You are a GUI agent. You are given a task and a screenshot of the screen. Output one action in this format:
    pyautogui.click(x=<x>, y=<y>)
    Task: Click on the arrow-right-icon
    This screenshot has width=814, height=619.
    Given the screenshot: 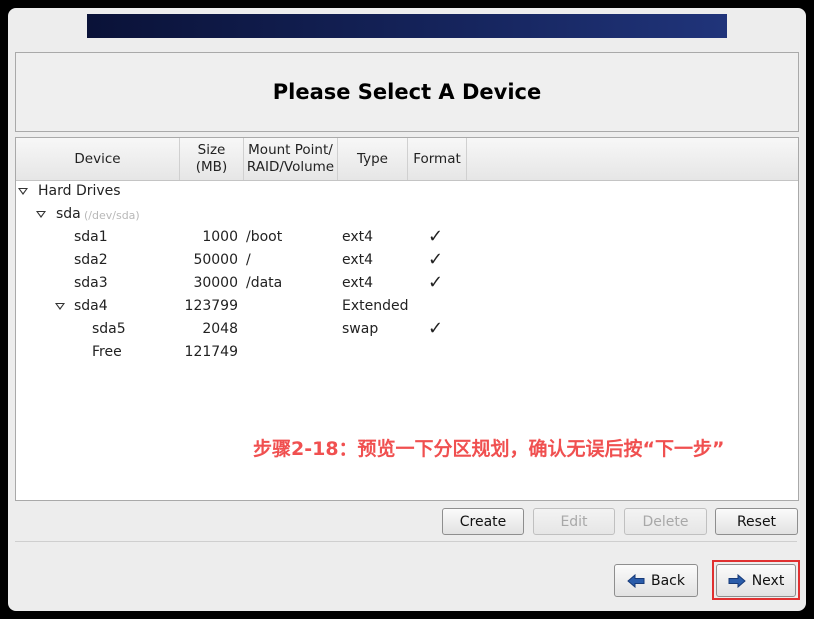 What is the action you would take?
    pyautogui.click(x=737, y=580)
    